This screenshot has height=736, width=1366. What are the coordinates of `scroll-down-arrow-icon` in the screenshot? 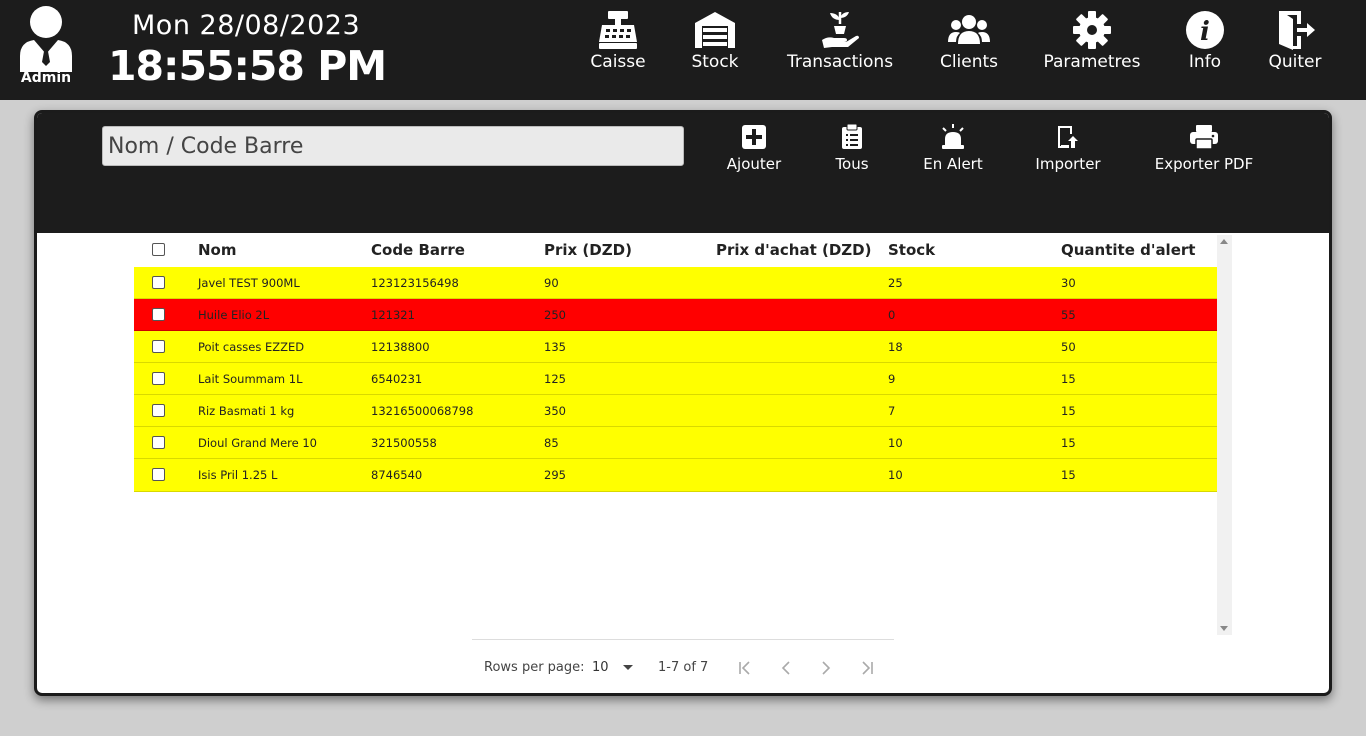 It's located at (1224, 628).